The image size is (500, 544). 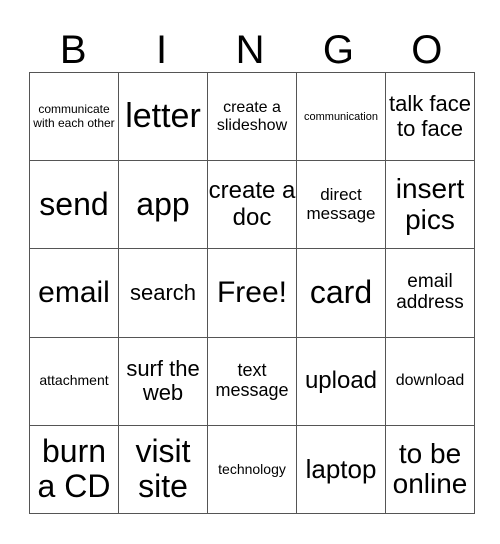 I want to click on bingo-cell: burn a CD, so click(x=74, y=469).